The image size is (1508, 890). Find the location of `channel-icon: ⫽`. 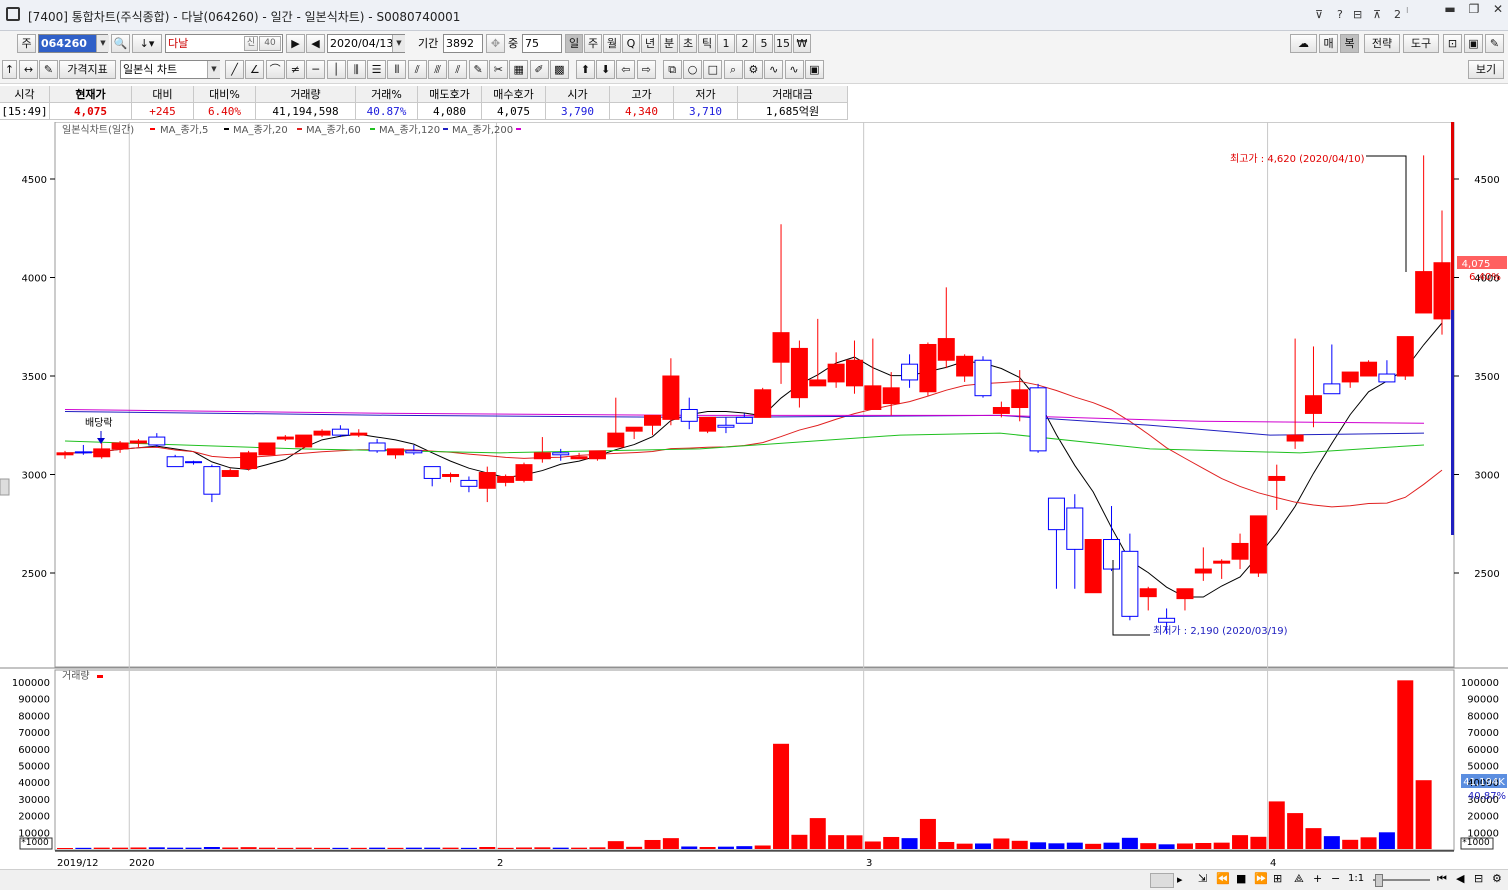

channel-icon: ⫽ is located at coordinates (417, 69).